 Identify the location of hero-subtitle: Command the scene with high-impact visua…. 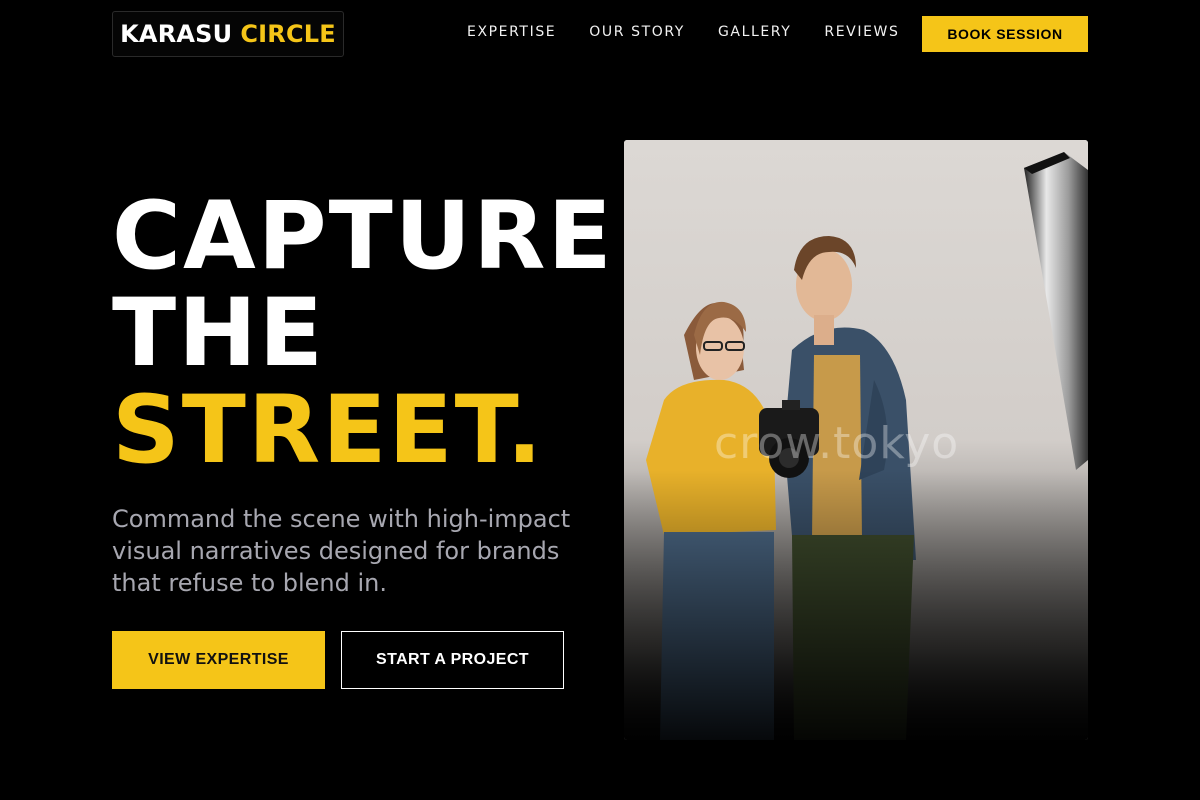
(341, 551).